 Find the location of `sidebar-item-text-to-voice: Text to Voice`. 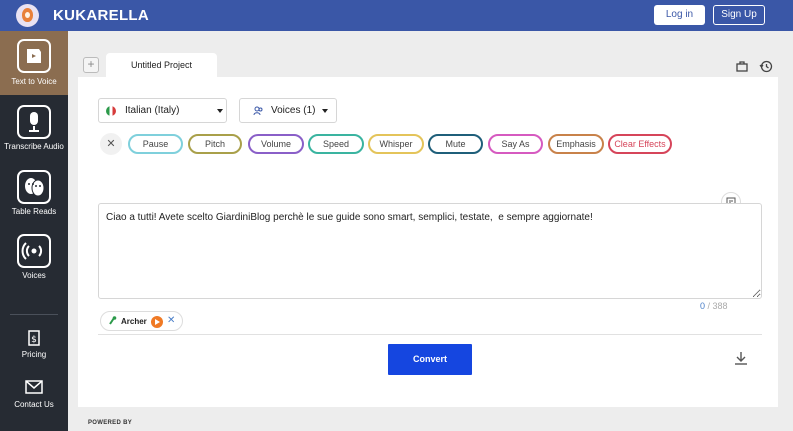

sidebar-item-text-to-voice: Text to Voice is located at coordinates (34, 63).